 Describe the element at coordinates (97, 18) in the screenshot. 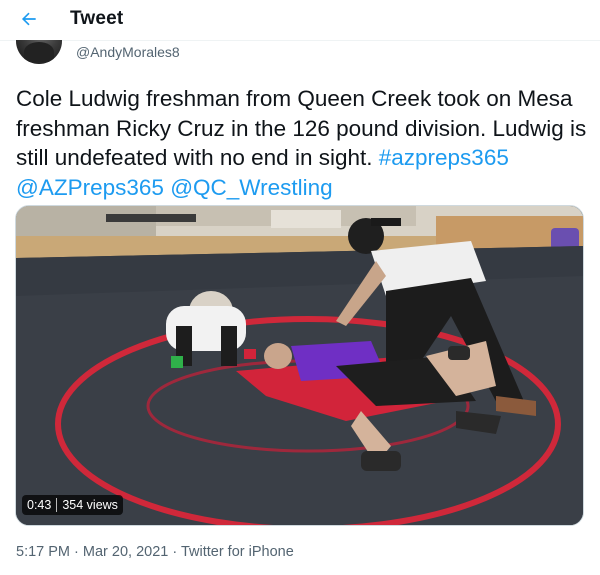

I see `page-title: Tweet` at that location.